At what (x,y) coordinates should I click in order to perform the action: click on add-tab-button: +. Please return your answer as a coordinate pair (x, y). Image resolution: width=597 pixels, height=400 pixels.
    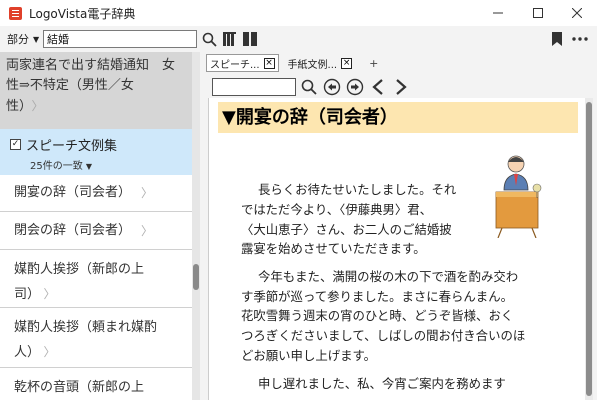
    Looking at the image, I should click on (373, 63).